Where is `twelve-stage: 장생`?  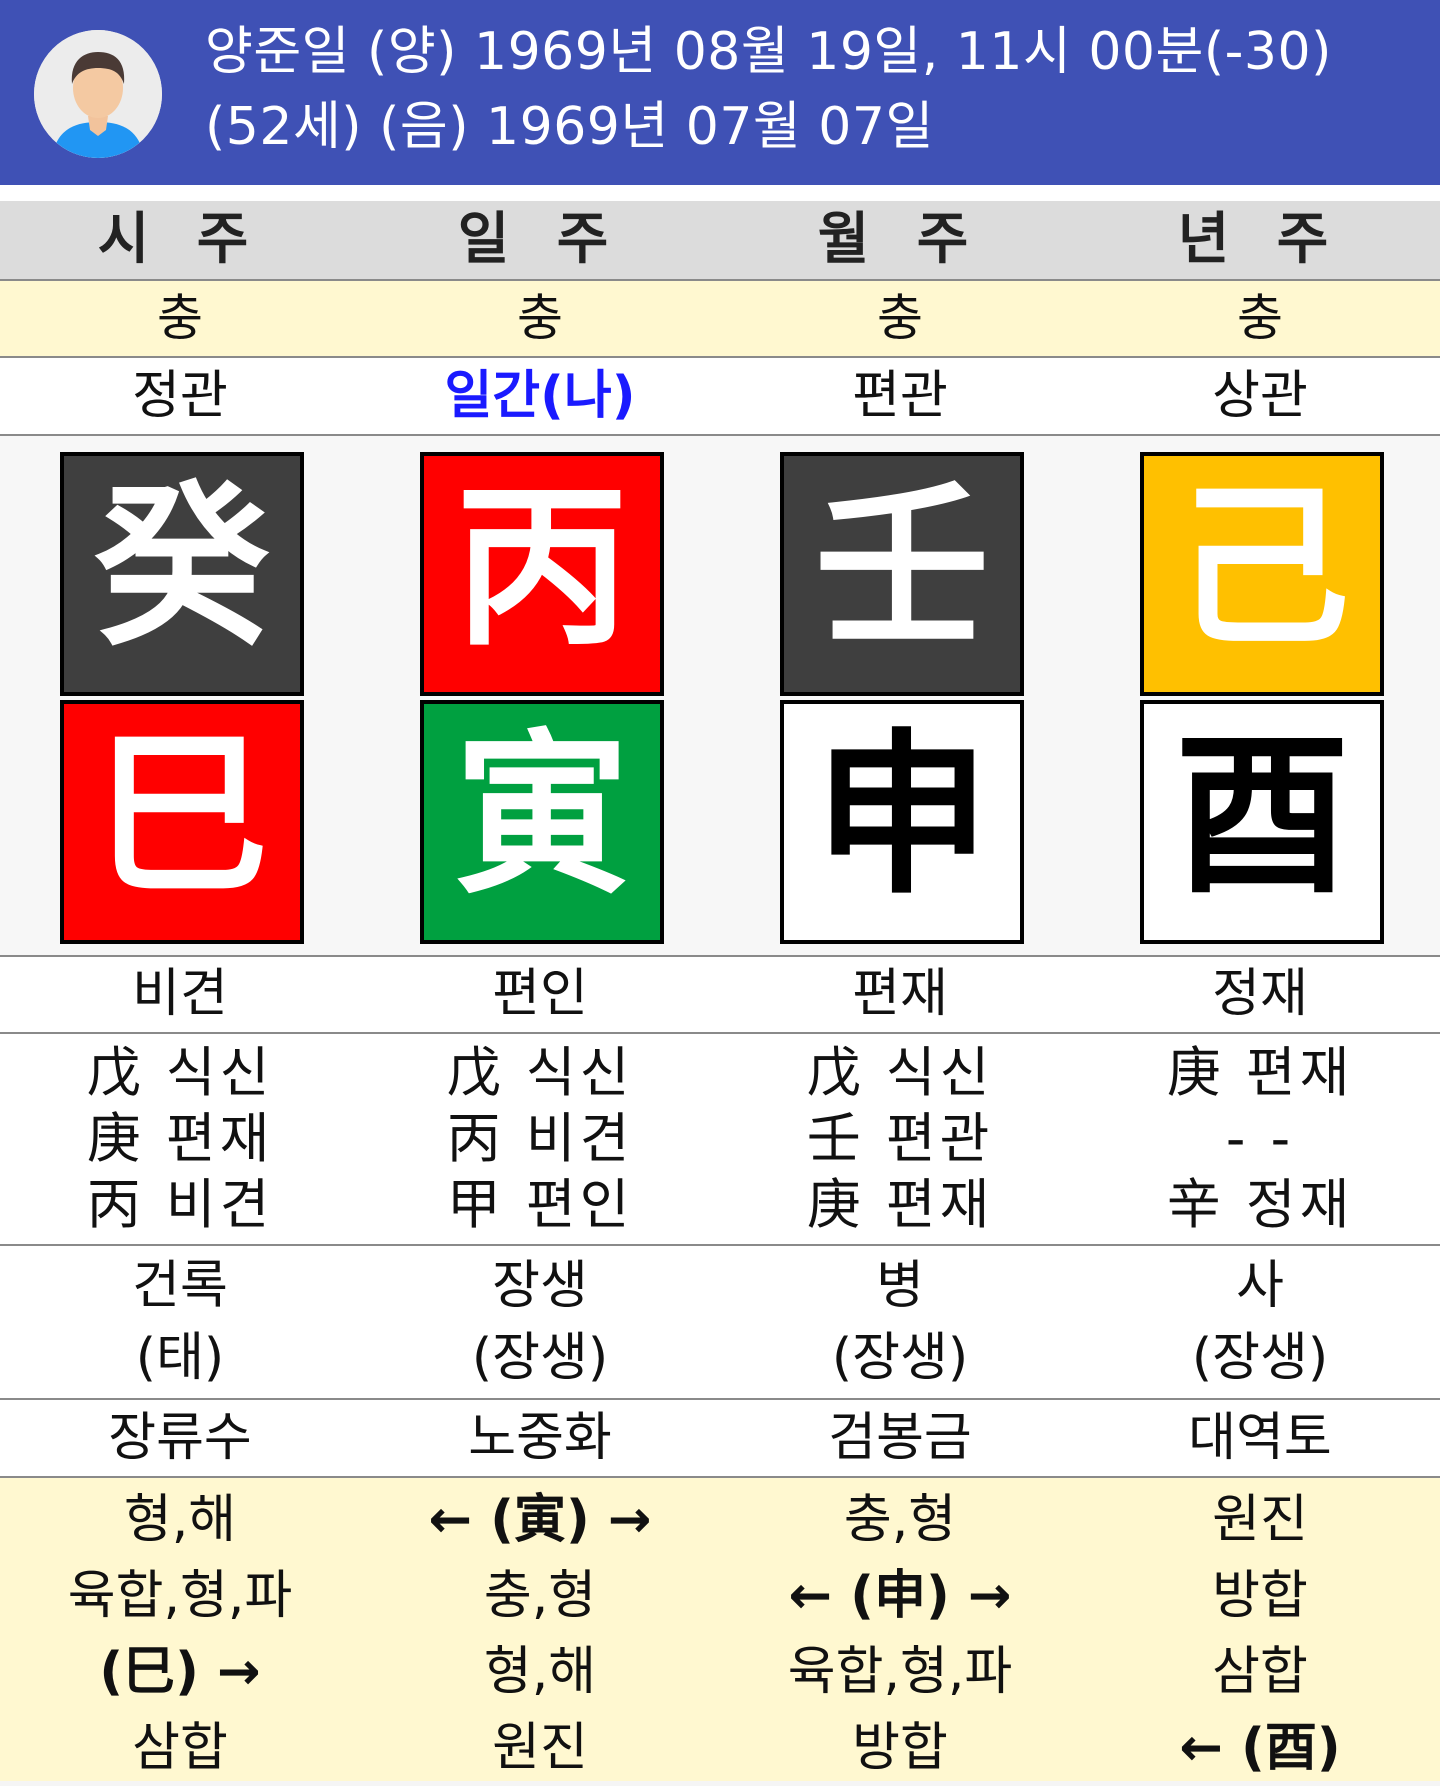 twelve-stage: 장생 is located at coordinates (540, 1286).